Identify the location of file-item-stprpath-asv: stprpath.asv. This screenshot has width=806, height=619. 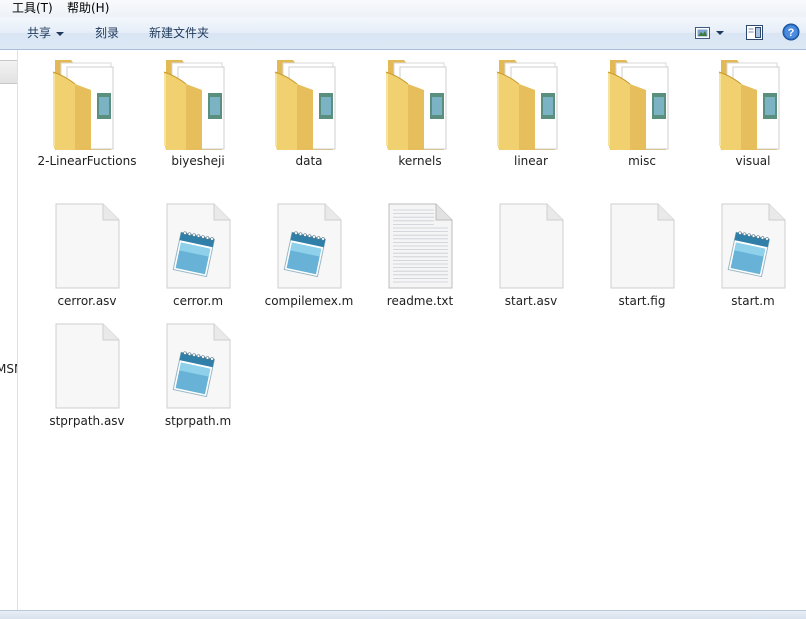
(87, 374).